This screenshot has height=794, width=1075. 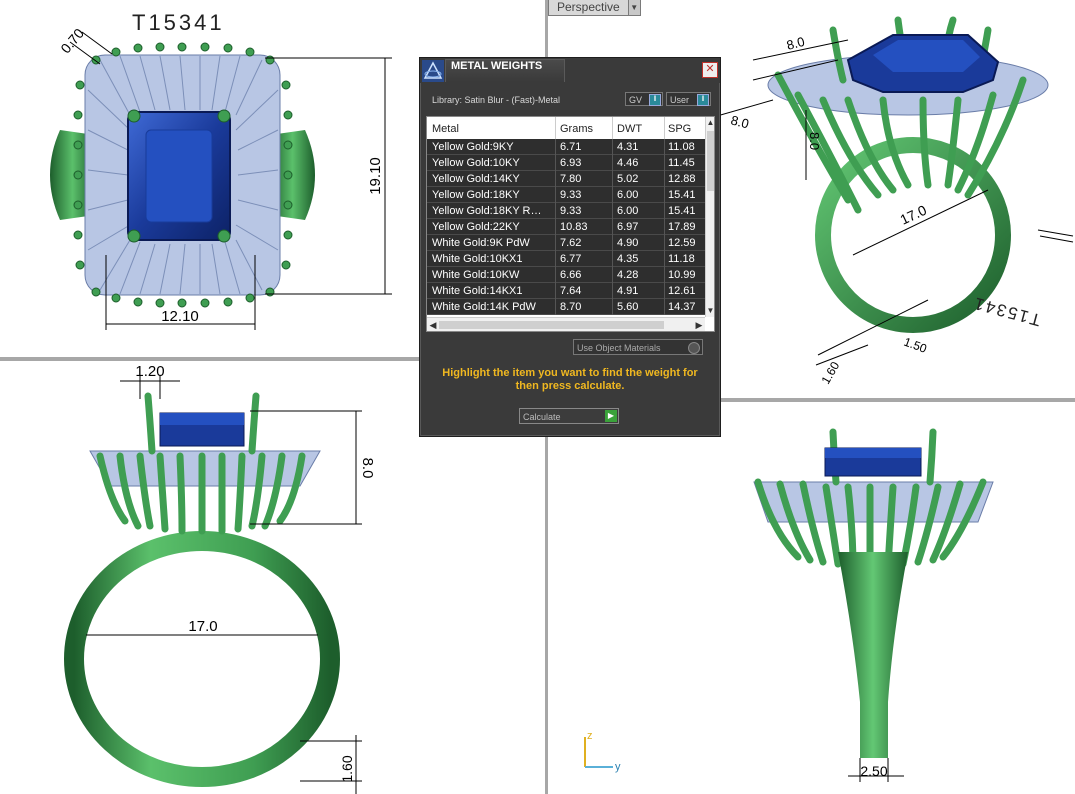 I want to click on cell-grams: 10.83, so click(x=574, y=227).